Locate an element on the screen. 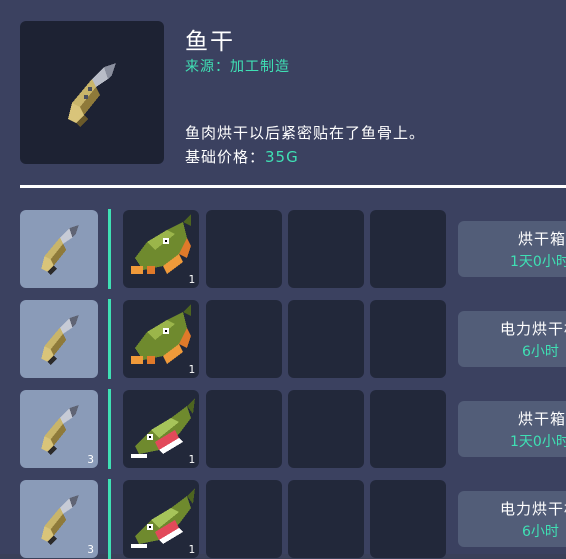 The width and height of the screenshot is (566, 559). recipe-row: 3 1 烘干箱 1天0小时 is located at coordinates (283, 429).